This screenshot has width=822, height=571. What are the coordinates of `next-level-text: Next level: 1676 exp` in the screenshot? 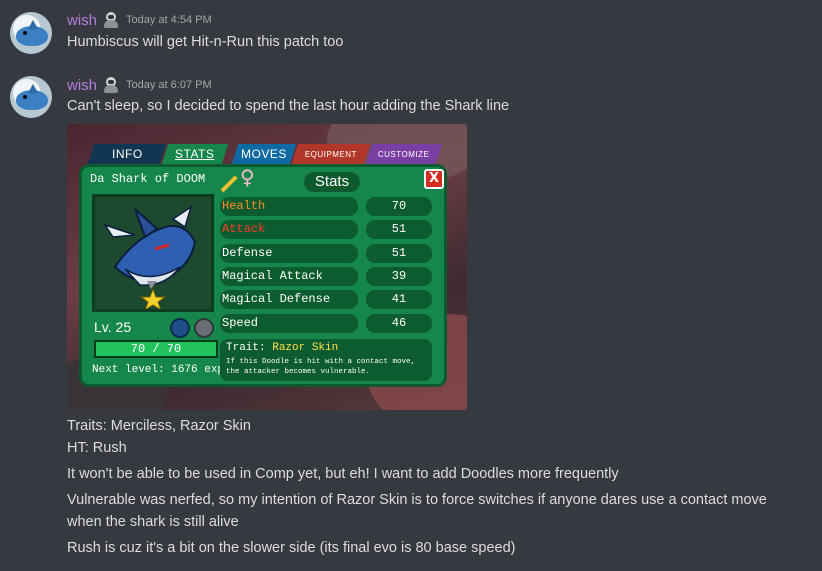 It's located at (158, 370).